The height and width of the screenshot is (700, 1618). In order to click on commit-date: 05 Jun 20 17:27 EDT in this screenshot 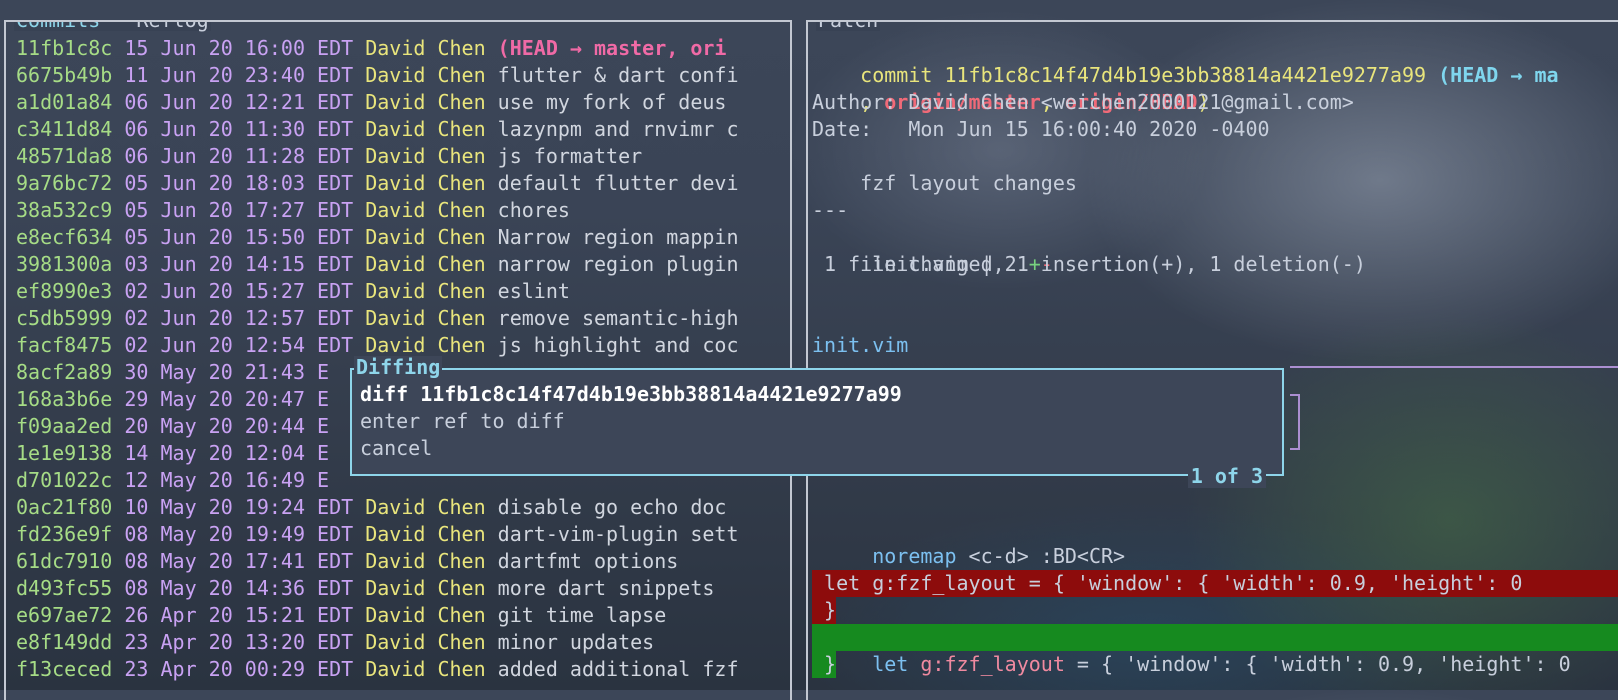, I will do `click(239, 210)`.